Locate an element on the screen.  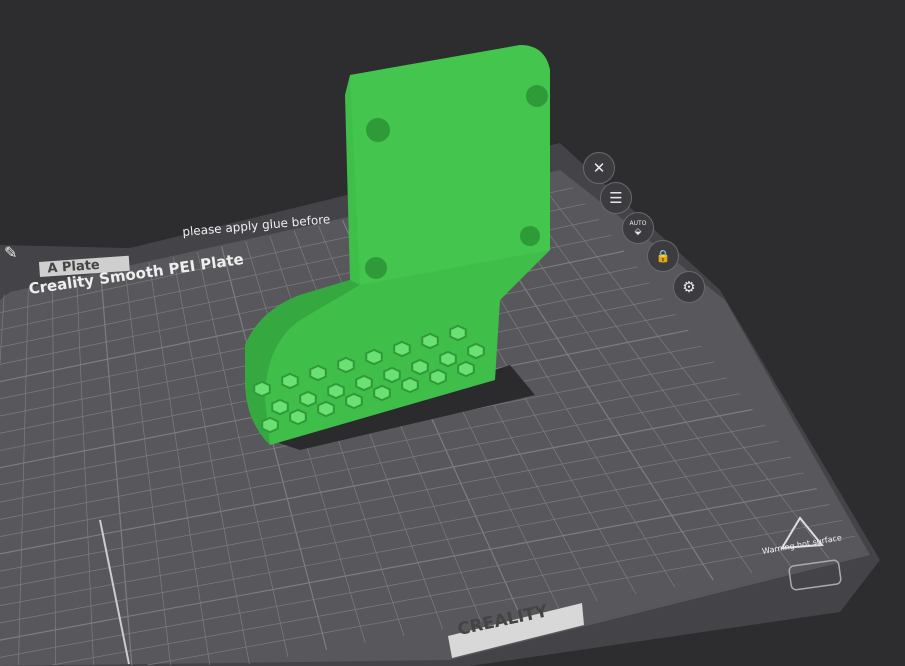
gear-icon: ⚙ is located at coordinates (689, 287).